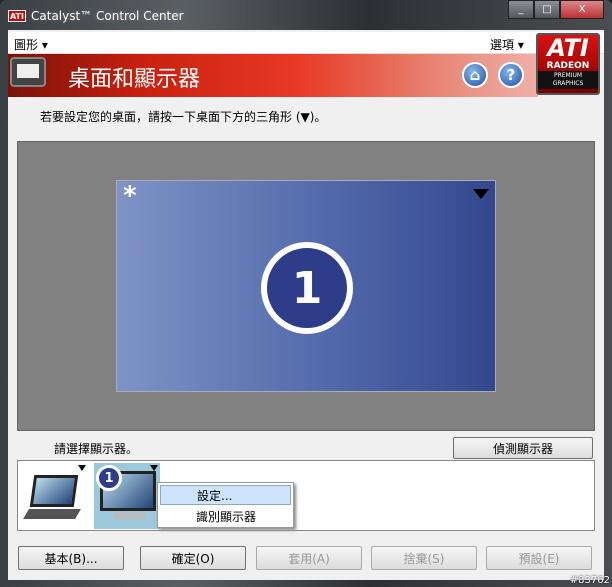 The width and height of the screenshot is (612, 587). I want to click on page-title: 桌面和顯示器, so click(134, 79).